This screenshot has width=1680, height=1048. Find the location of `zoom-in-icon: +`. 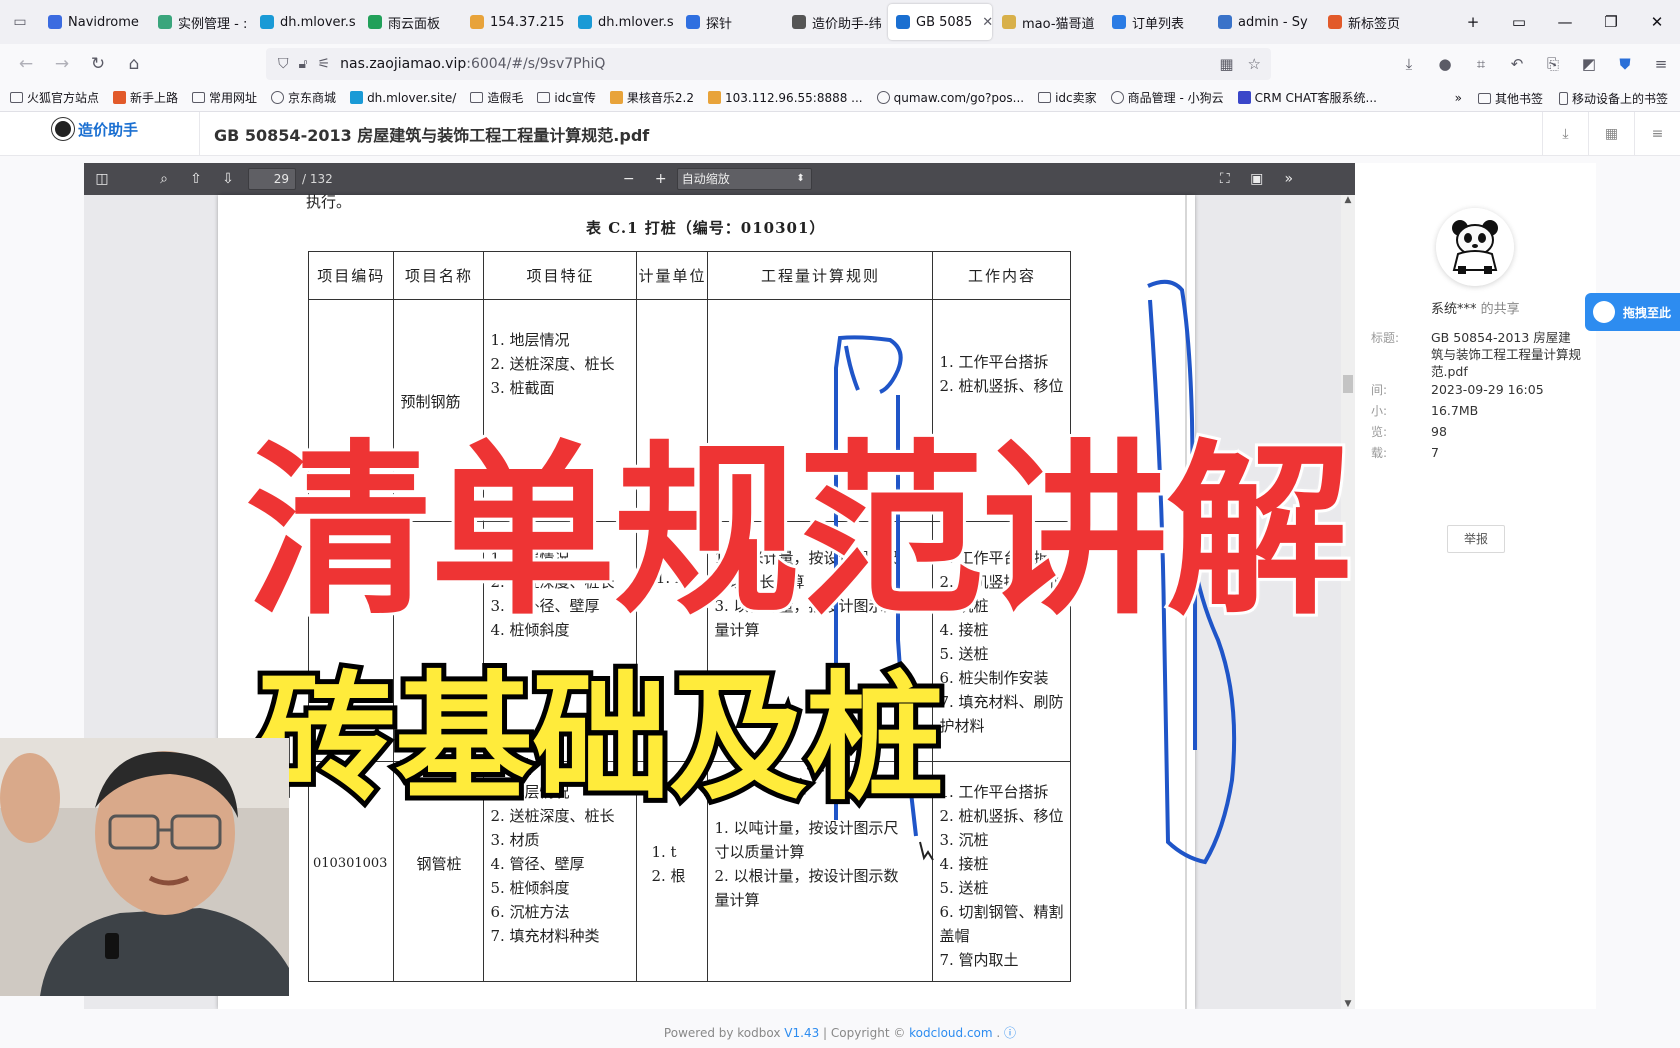

zoom-in-icon: + is located at coordinates (661, 179).